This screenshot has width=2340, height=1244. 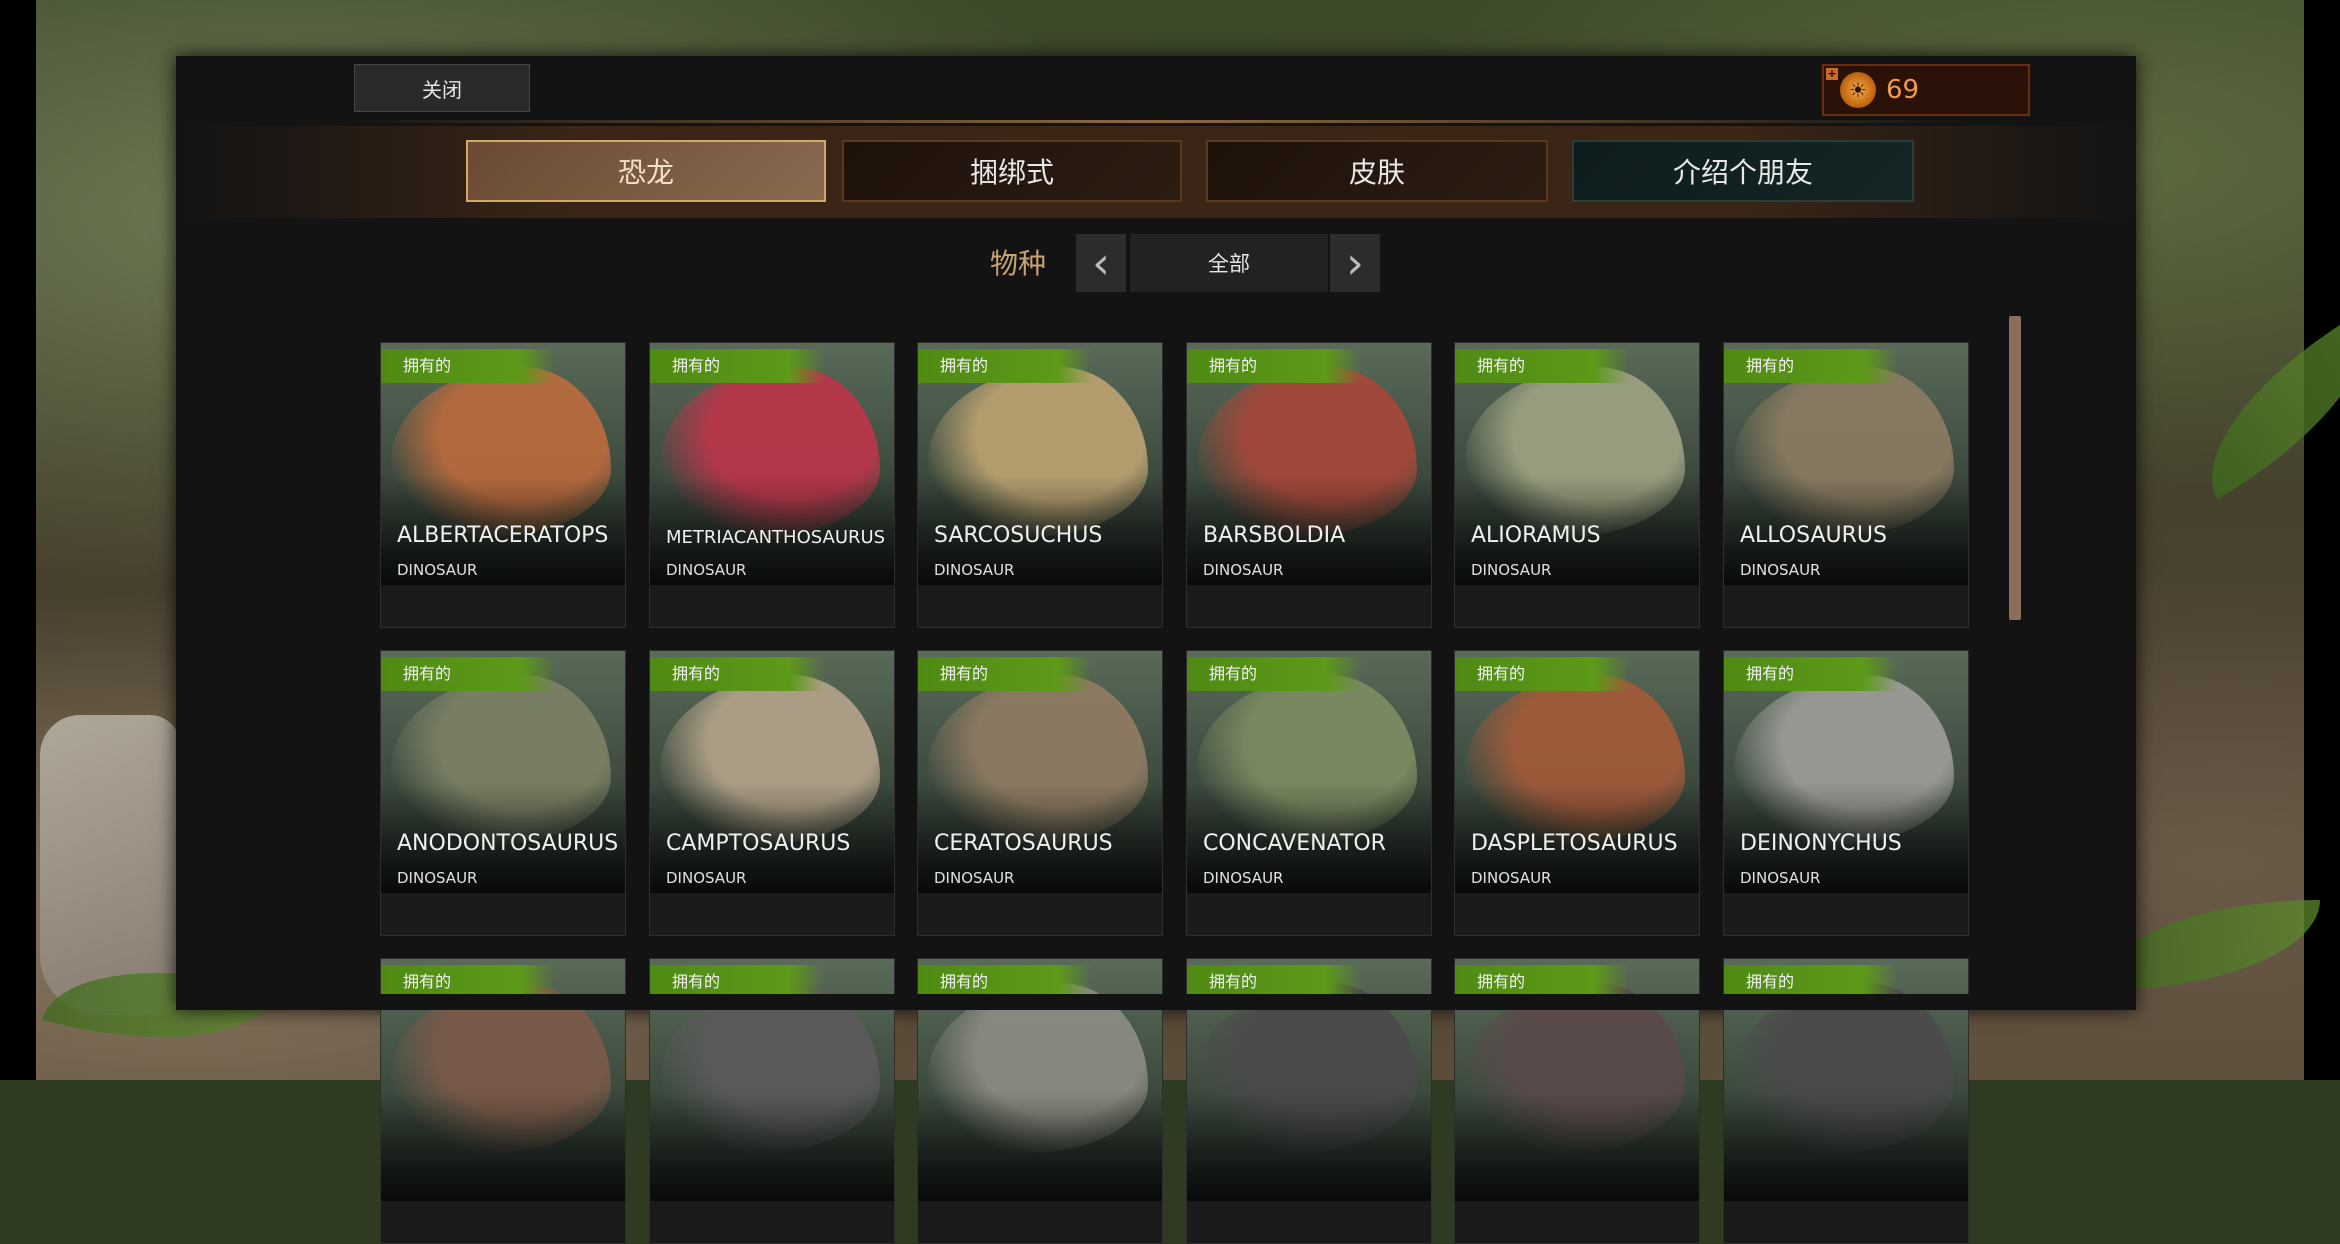 I want to click on filter-prev-button: ‹, so click(x=1101, y=263).